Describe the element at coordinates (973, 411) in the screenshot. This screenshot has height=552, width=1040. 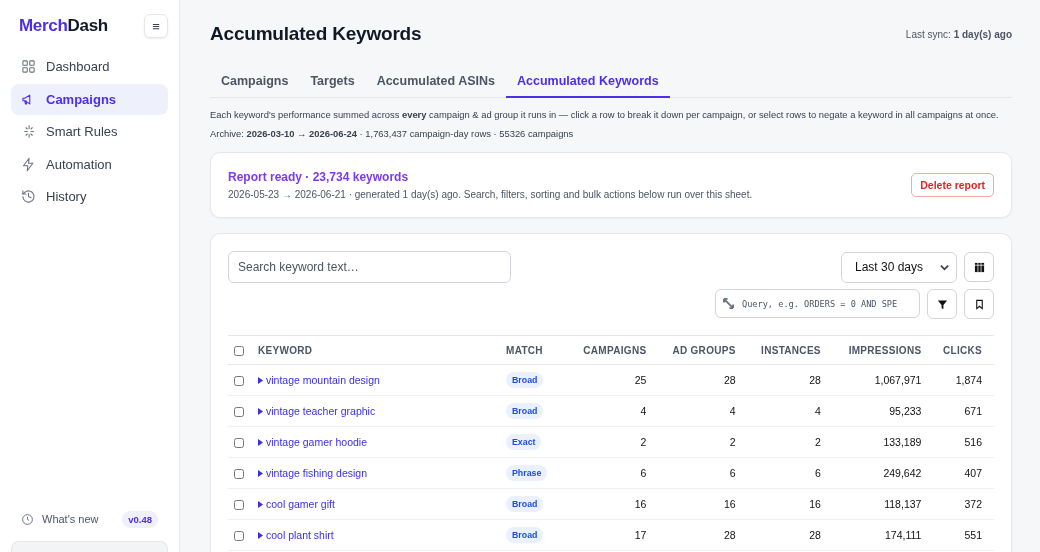
I see `table-cell: 671` at that location.